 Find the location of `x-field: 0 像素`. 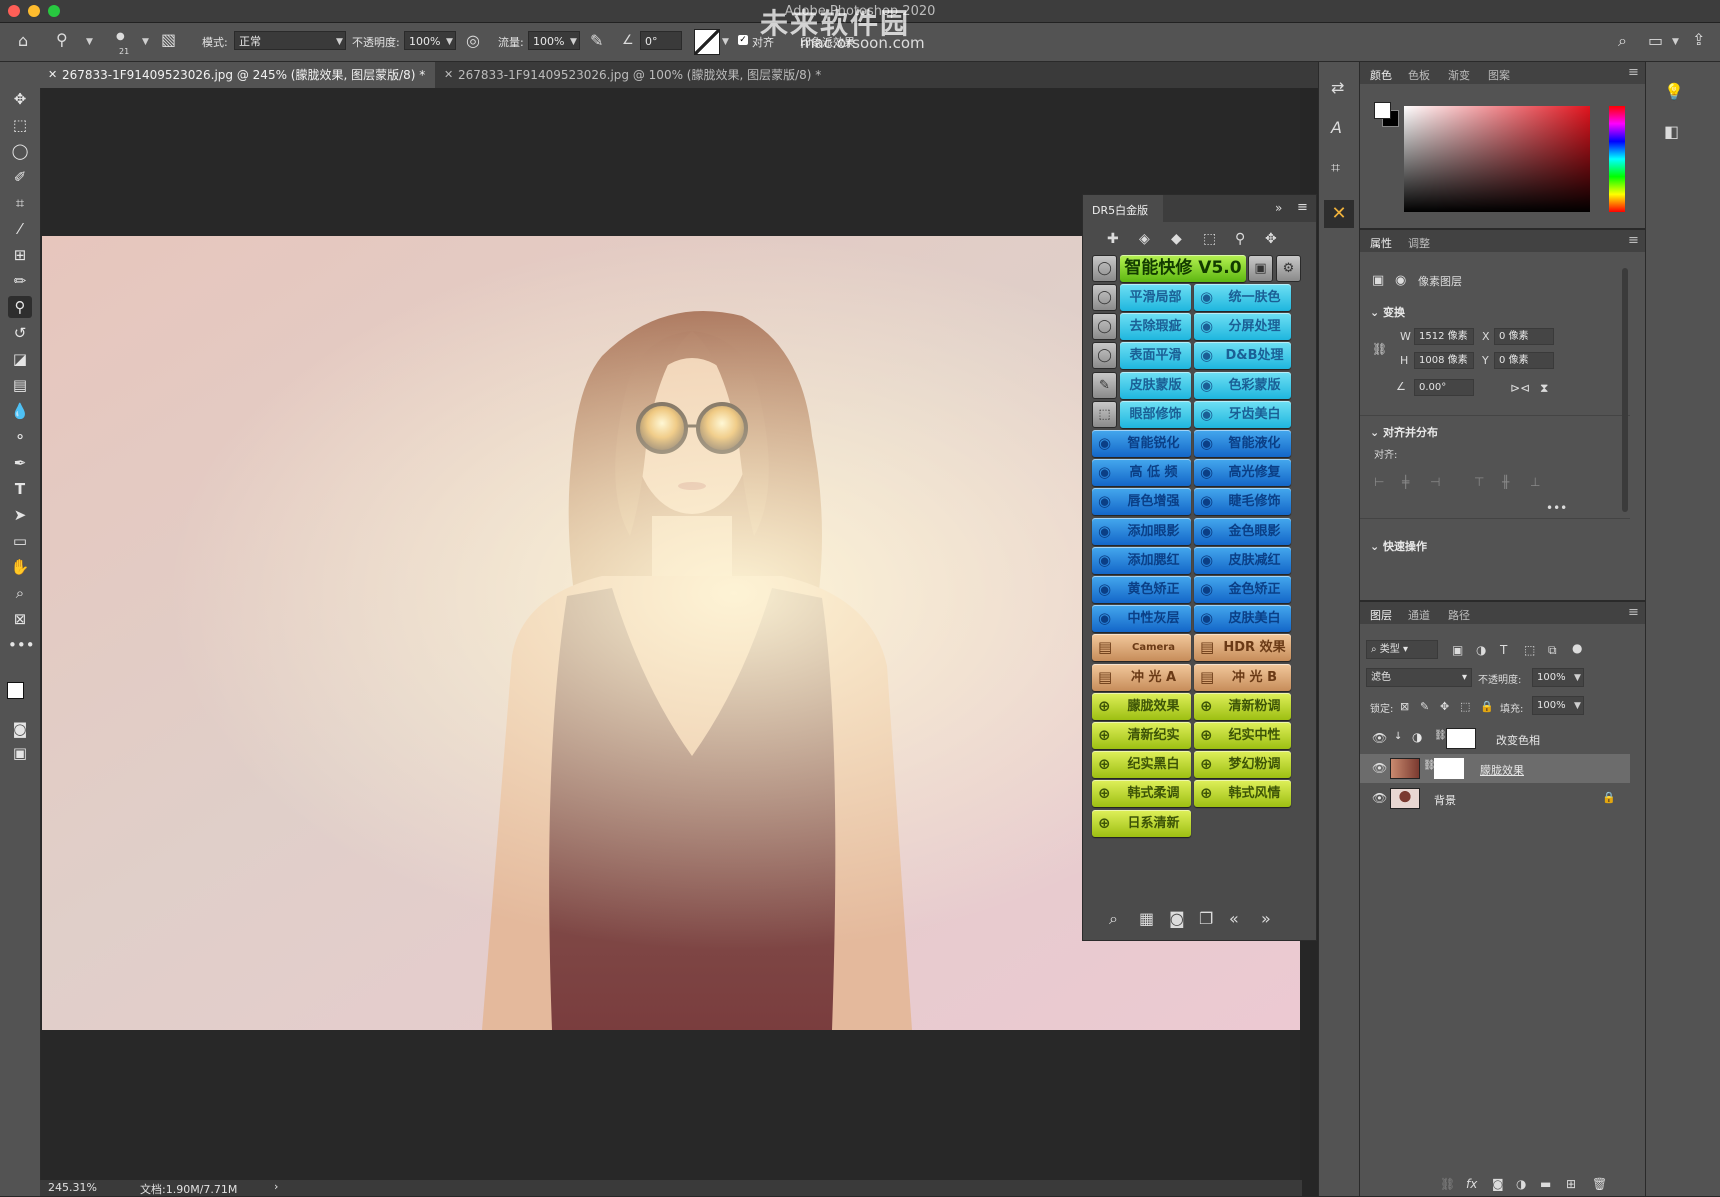

x-field: 0 像素 is located at coordinates (1524, 336).